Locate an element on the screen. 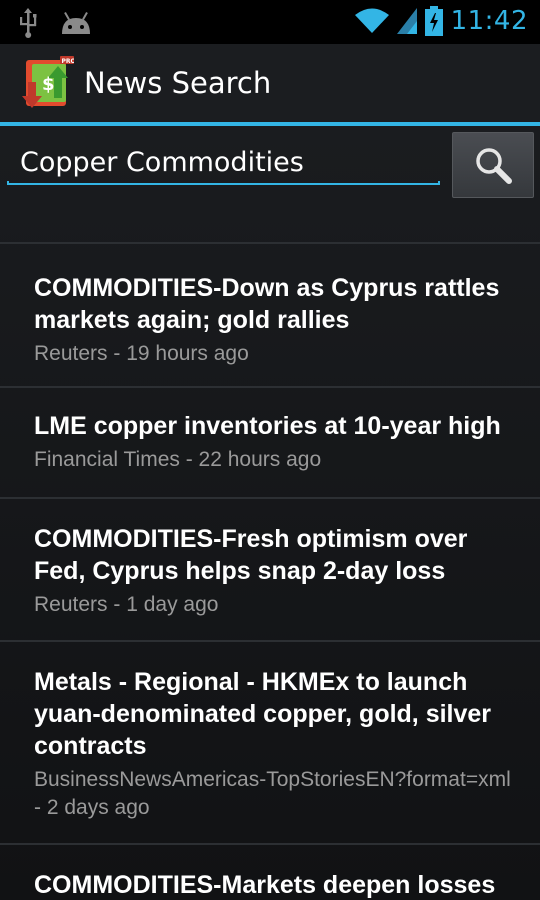 The height and width of the screenshot is (900, 540). status-bar-right: 11:42 is located at coordinates (441, 21).